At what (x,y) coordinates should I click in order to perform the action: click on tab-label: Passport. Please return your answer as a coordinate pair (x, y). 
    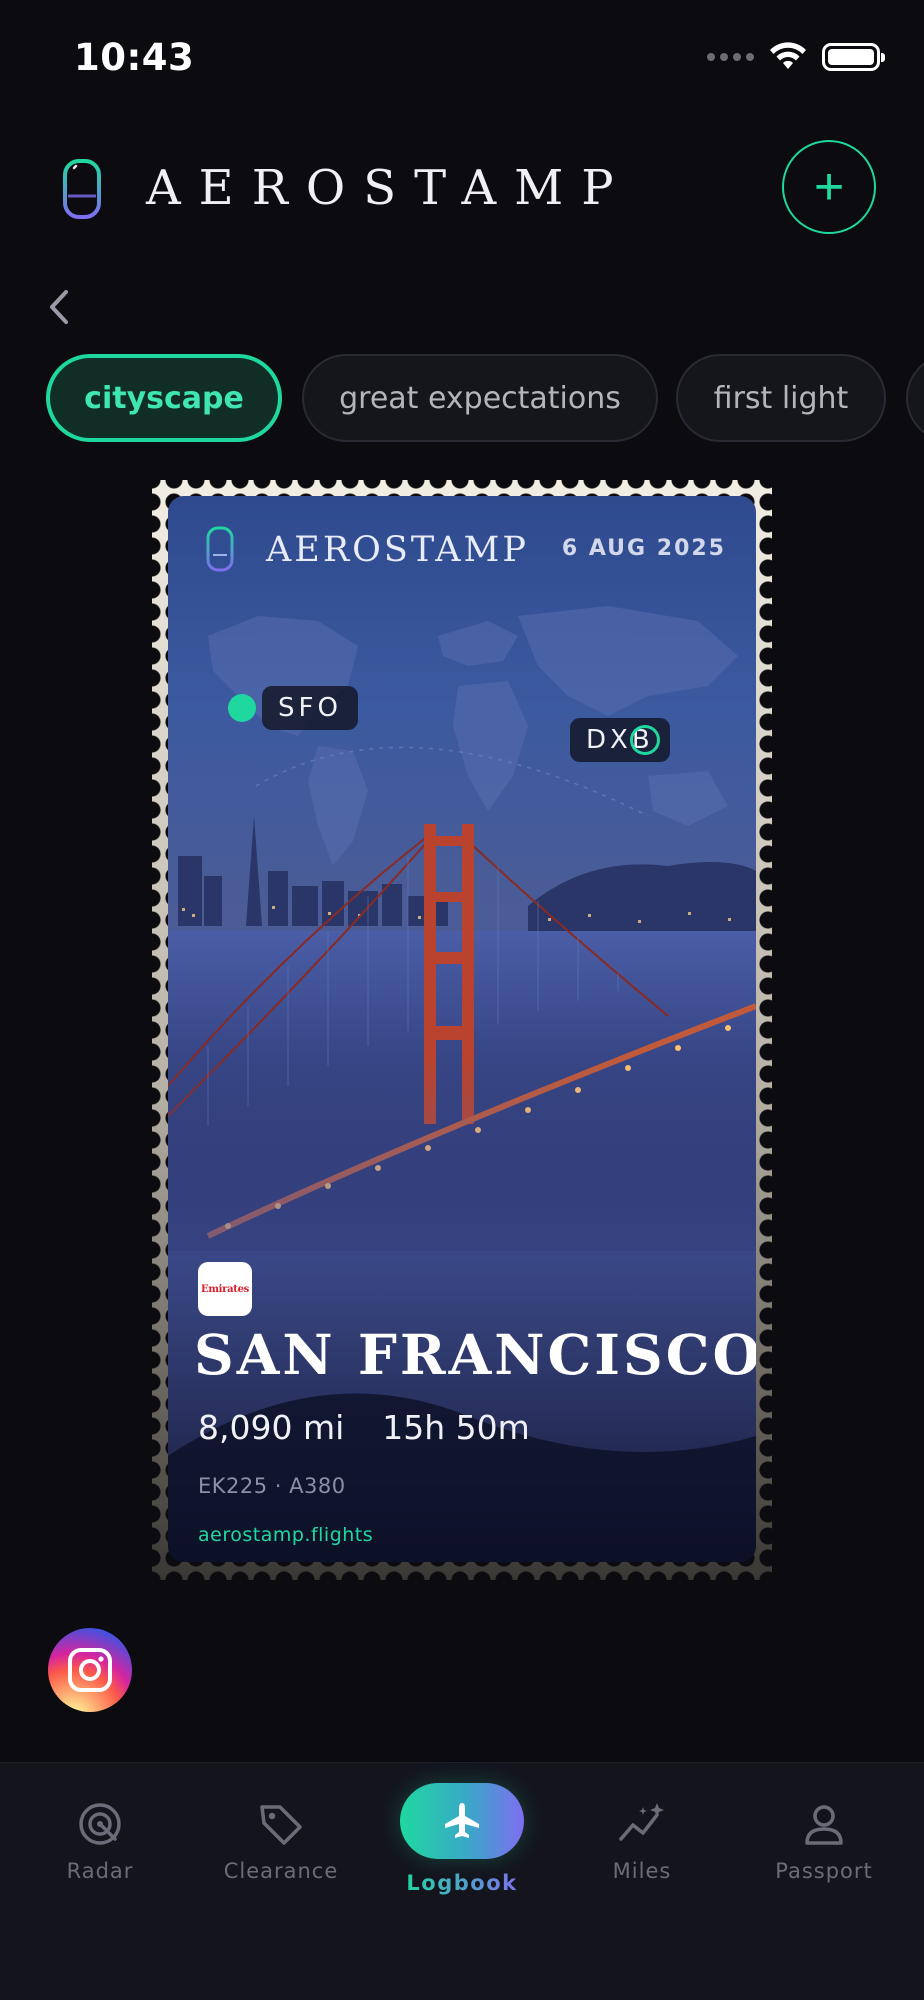
    Looking at the image, I should click on (824, 1871).